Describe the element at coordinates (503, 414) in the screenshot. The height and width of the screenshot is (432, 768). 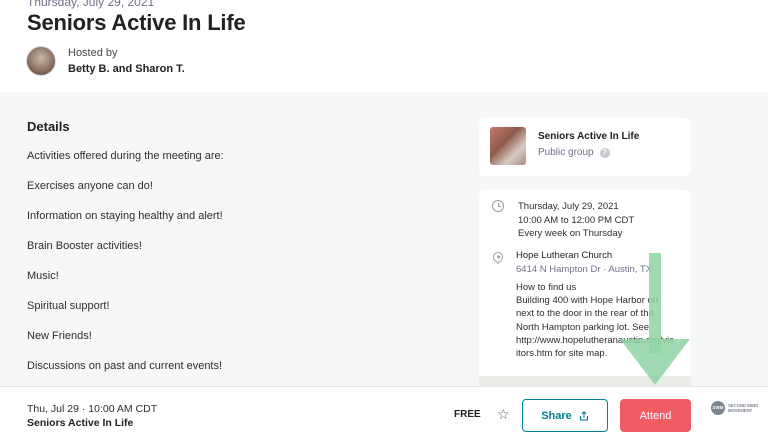
I see `star-icon: ☆` at that location.